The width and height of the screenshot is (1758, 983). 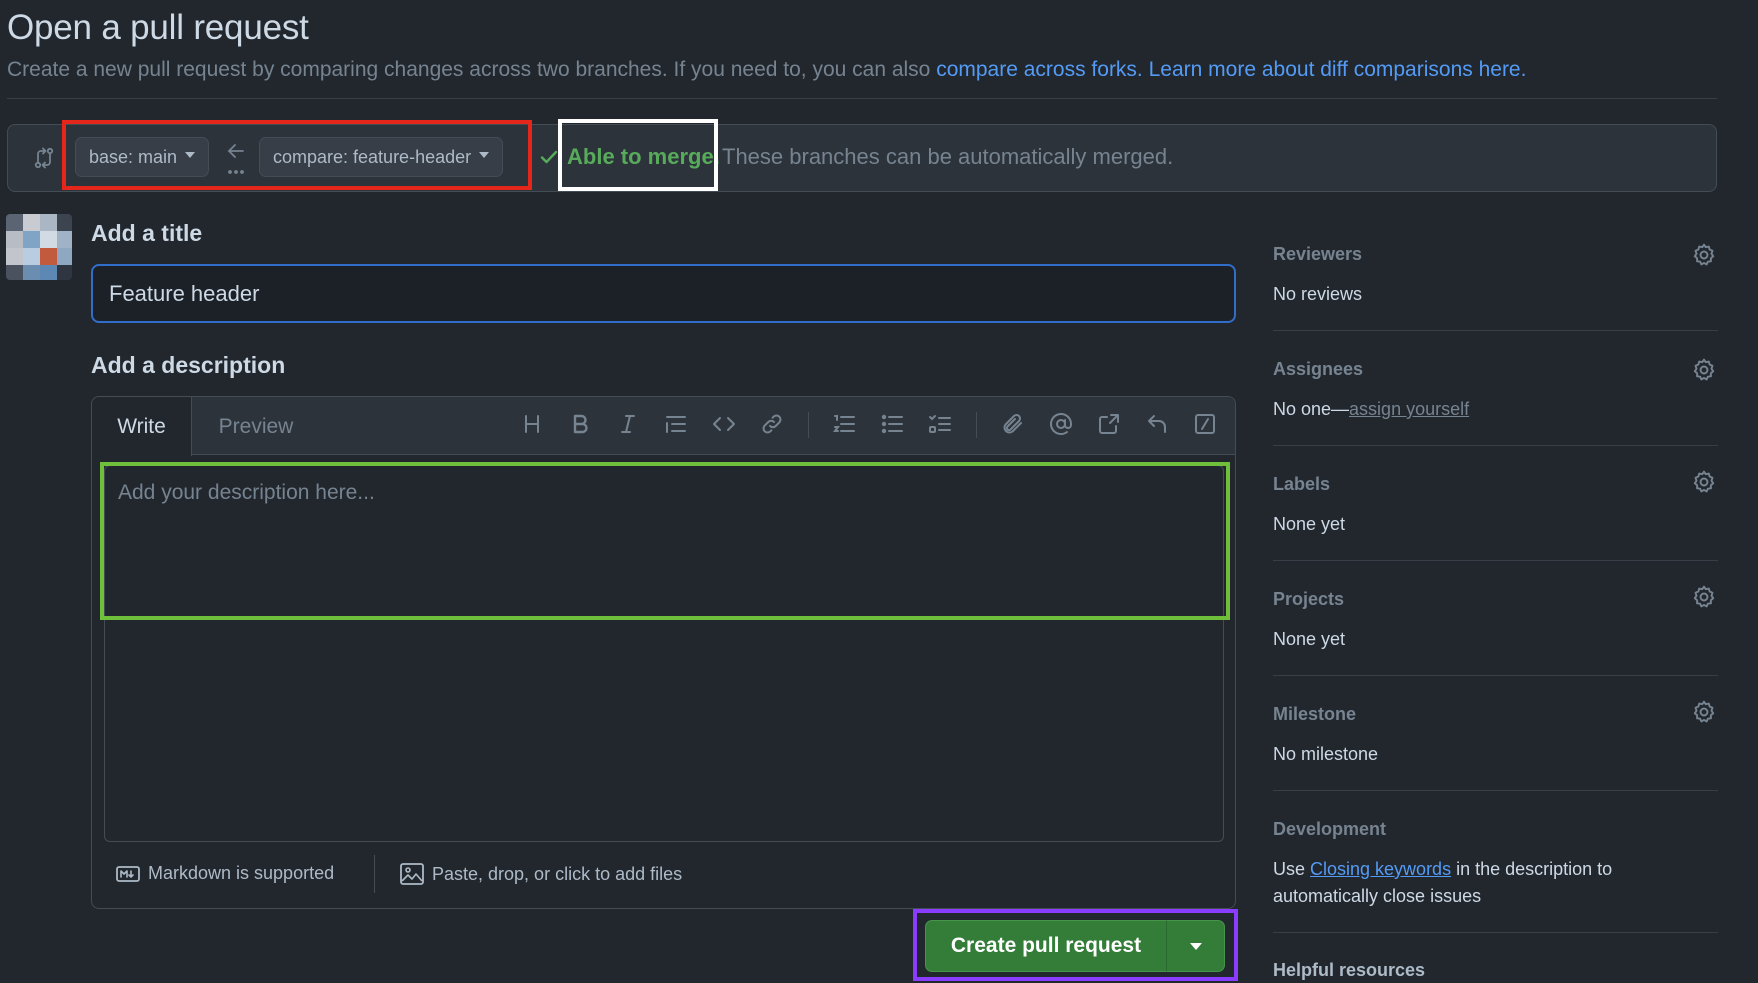 What do you see at coordinates (1309, 524) in the screenshot?
I see `labels-value: None yet` at bounding box center [1309, 524].